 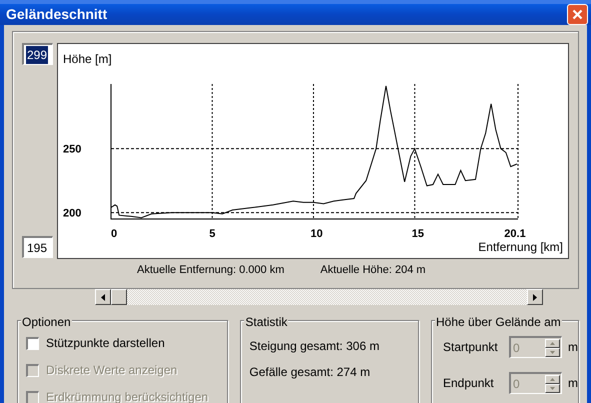 What do you see at coordinates (210, 270) in the screenshot?
I see `current-distance: Aktuelle Entfernung: 0.000 km` at bounding box center [210, 270].